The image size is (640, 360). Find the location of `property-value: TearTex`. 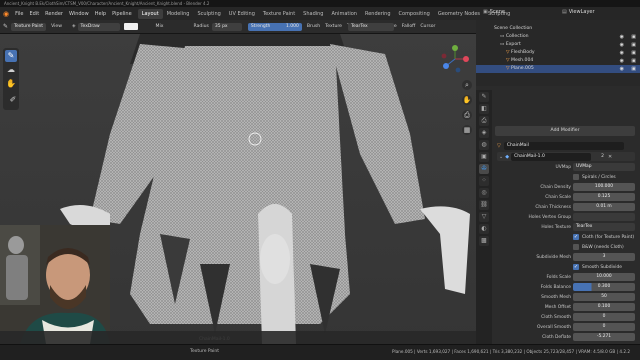

property-value: TearTex is located at coordinates (604, 227).